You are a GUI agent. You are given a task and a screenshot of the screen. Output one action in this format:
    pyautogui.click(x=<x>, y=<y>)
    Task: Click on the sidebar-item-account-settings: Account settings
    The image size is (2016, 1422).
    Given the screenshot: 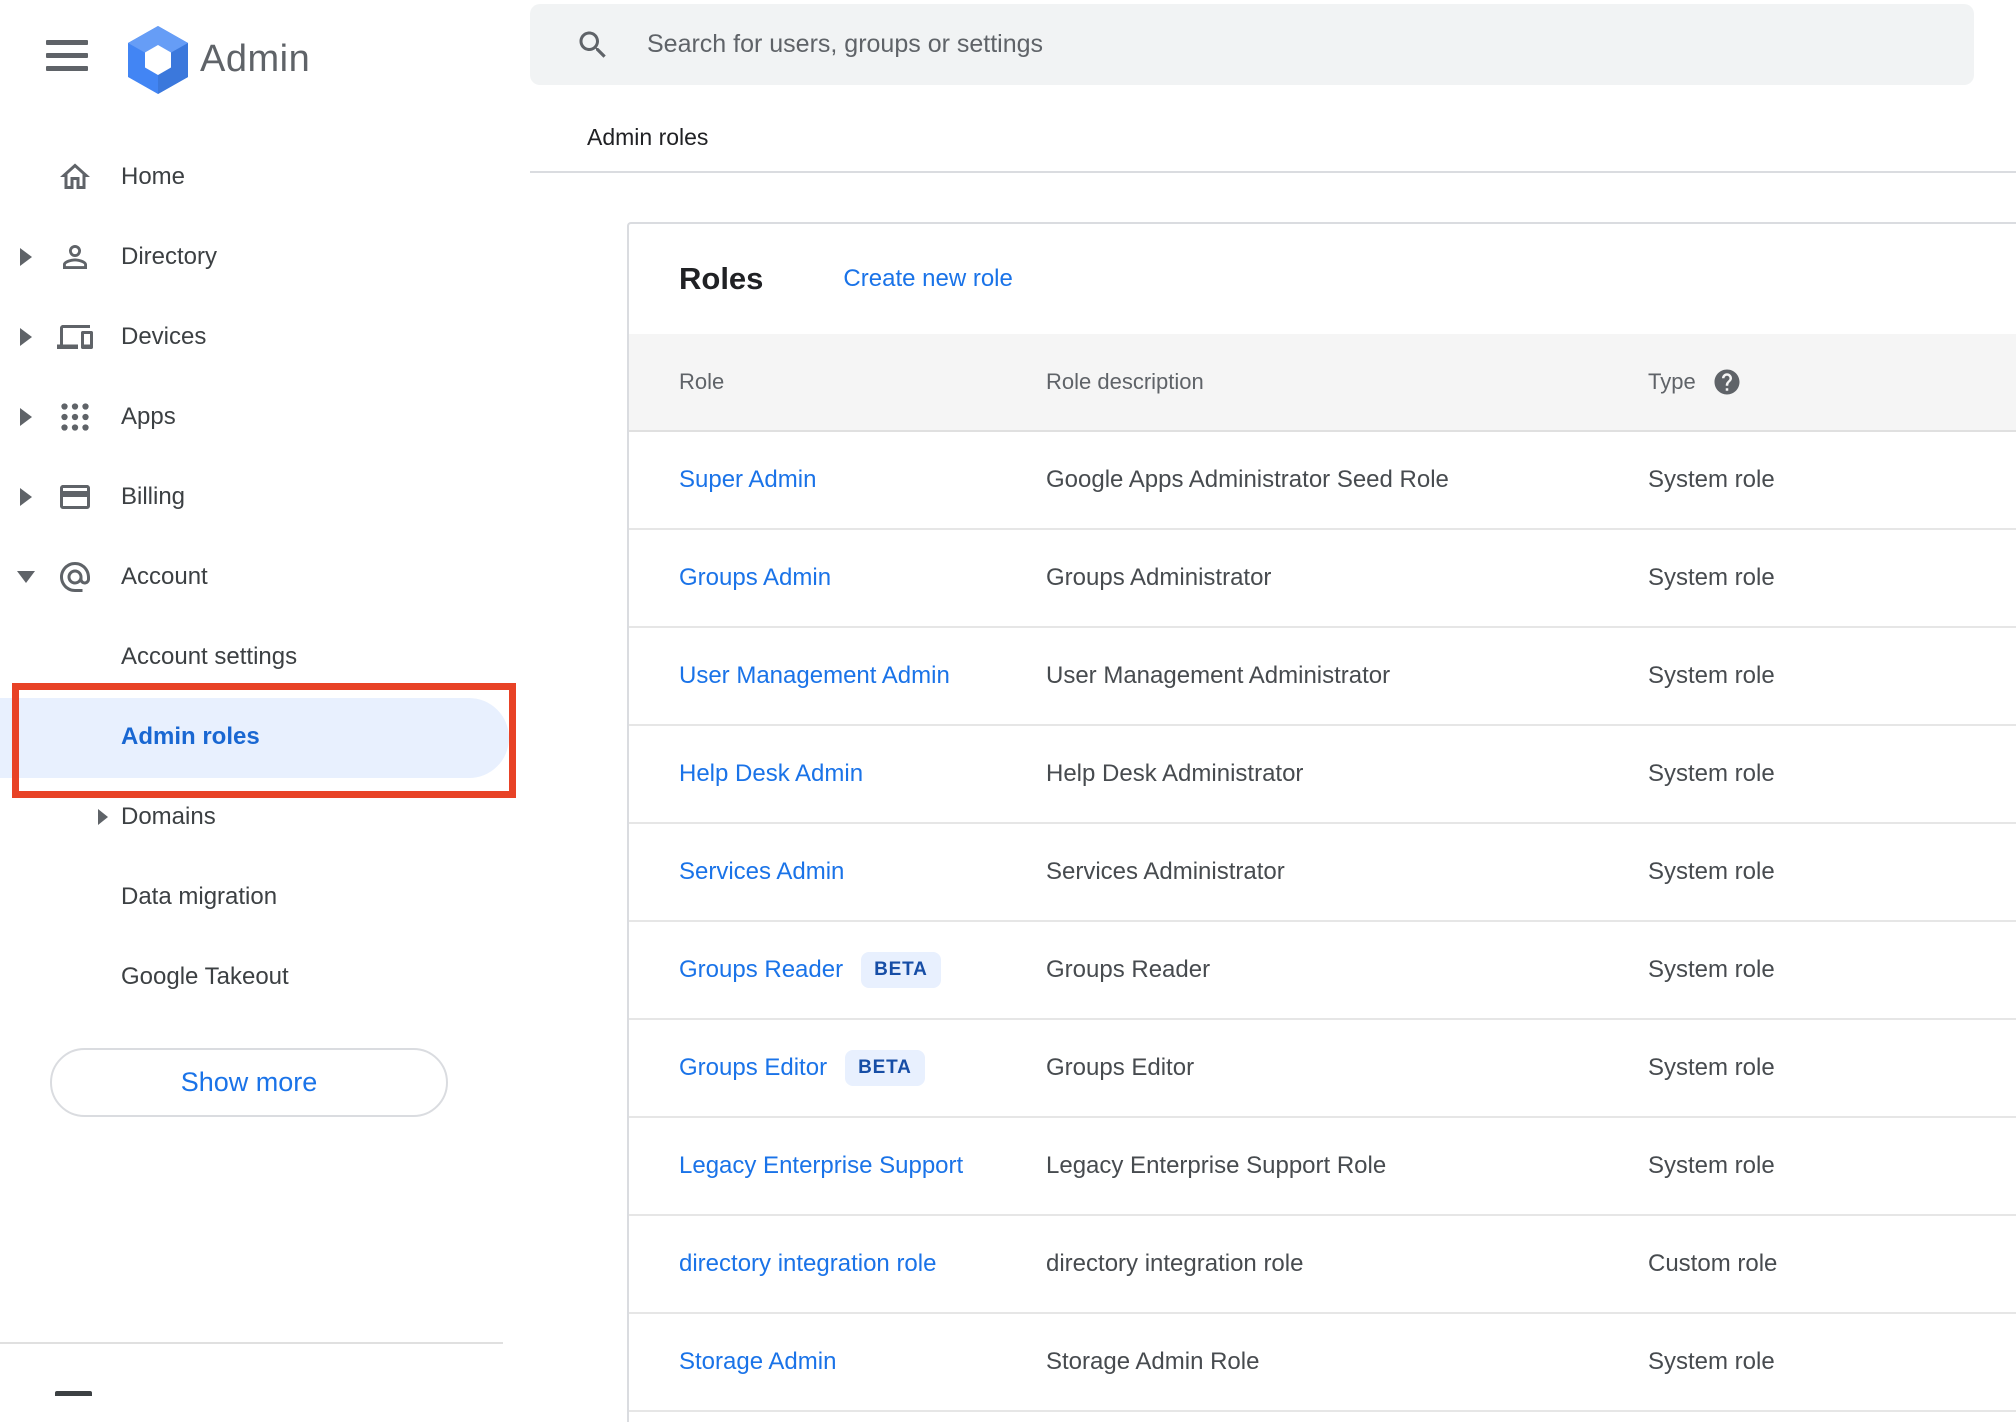 What is the action you would take?
    pyautogui.click(x=257, y=657)
    